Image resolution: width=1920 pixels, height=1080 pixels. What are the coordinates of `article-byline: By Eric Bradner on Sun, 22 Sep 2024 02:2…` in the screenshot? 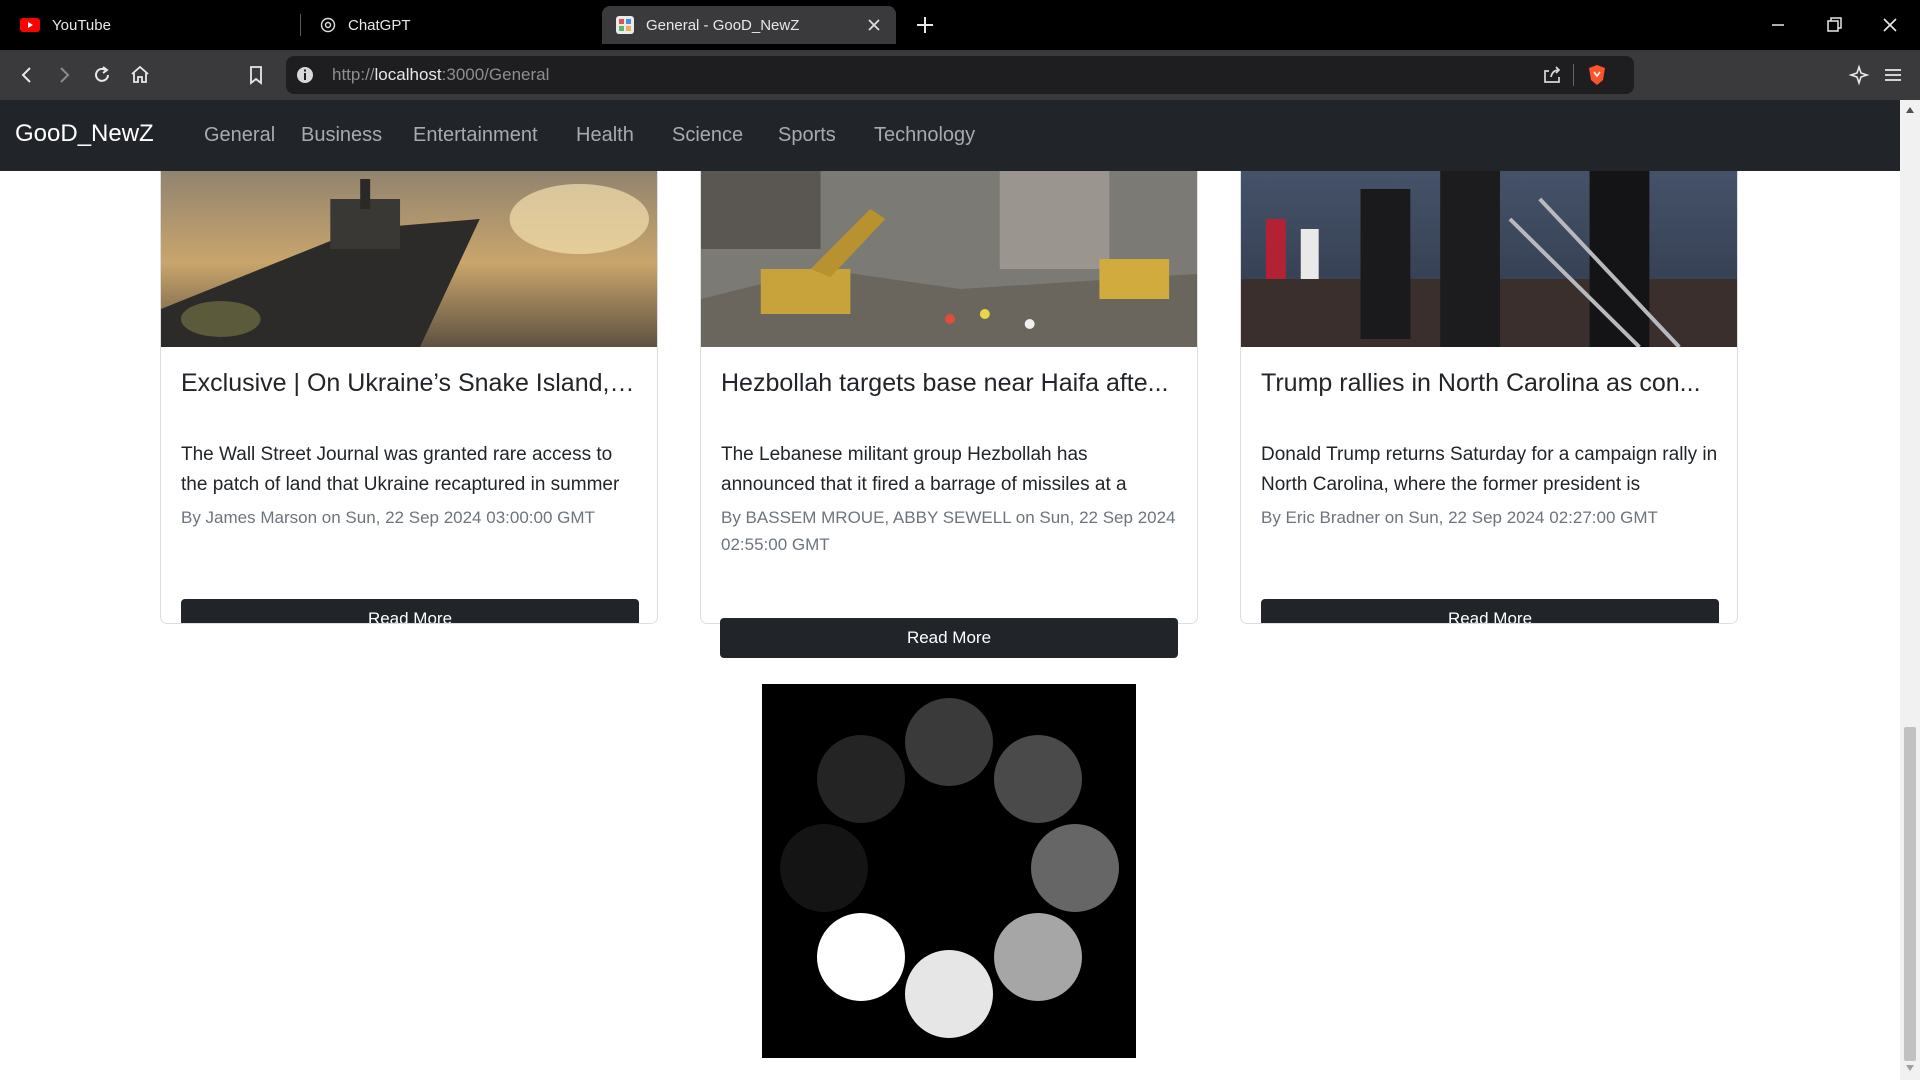 It's located at (1459, 517).